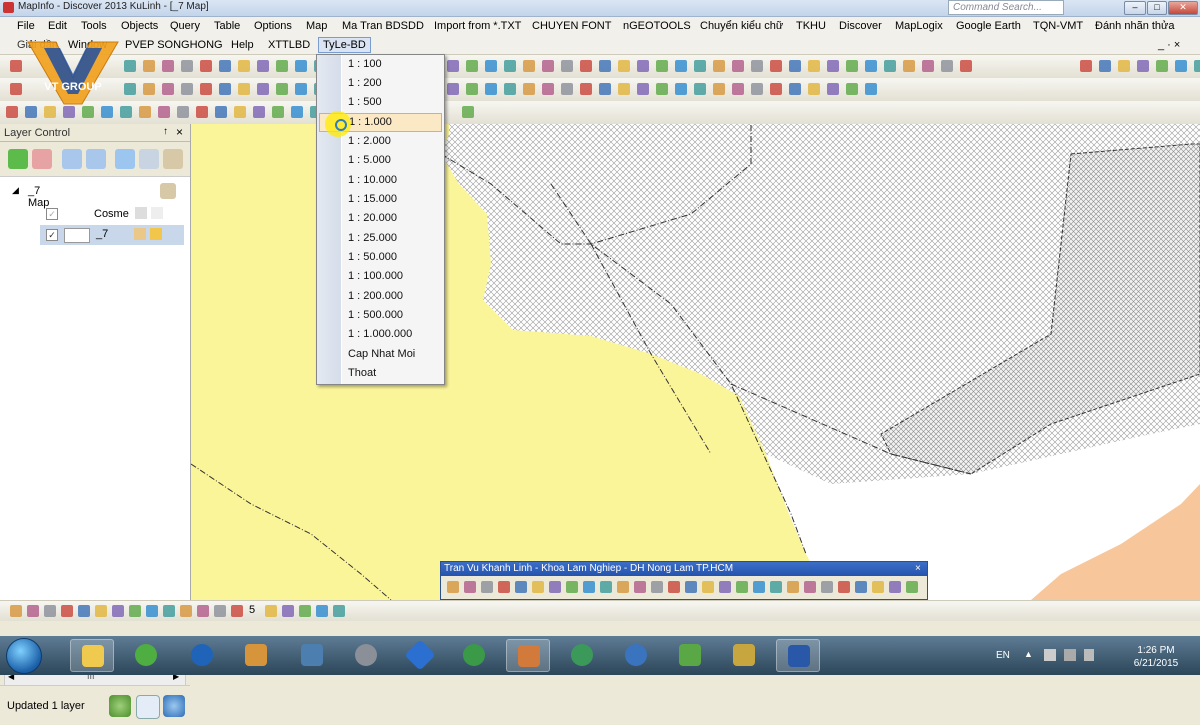 The width and height of the screenshot is (1200, 725). What do you see at coordinates (112, 235) in the screenshot?
I see `layer-row-7: ✓ _7` at bounding box center [112, 235].